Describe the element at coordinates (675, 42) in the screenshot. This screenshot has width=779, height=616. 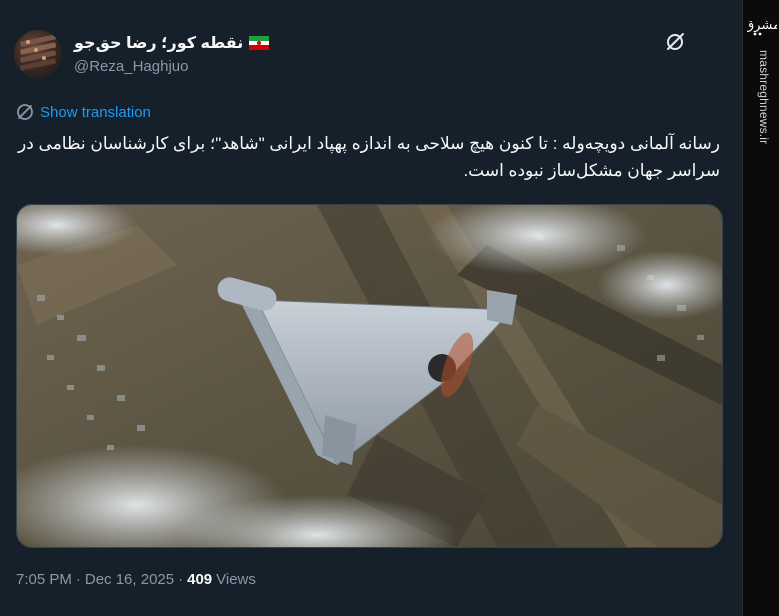
I see `grok-icon` at that location.